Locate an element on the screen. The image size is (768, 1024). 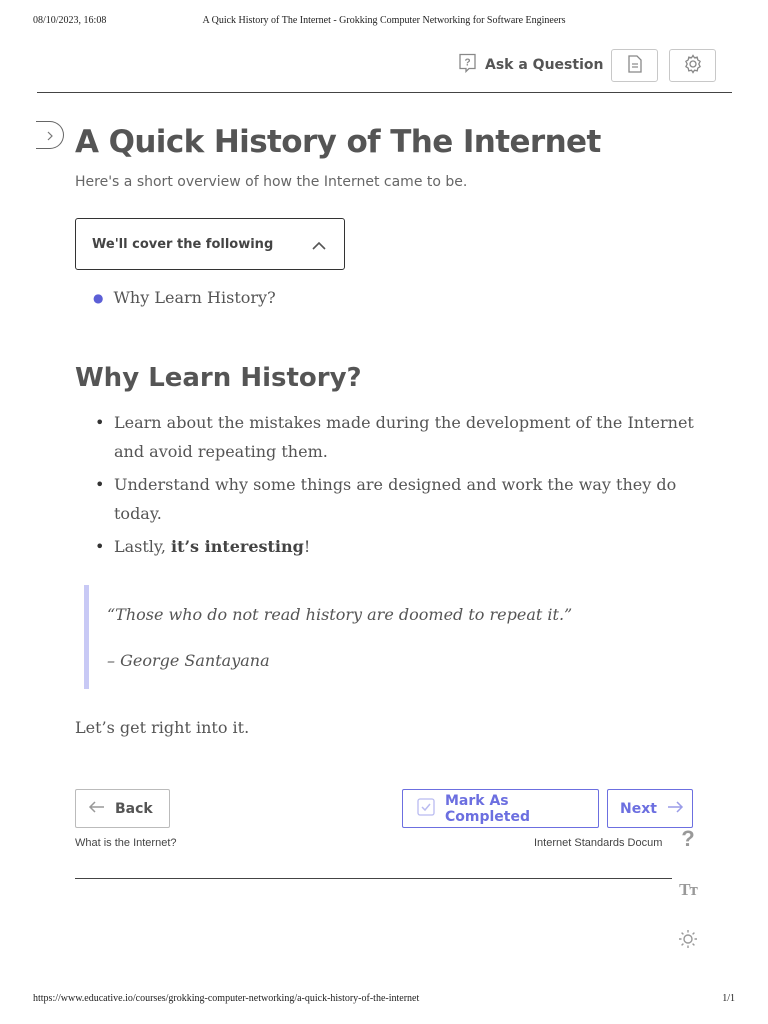
font-size-icon: Tт is located at coordinates (688, 889).